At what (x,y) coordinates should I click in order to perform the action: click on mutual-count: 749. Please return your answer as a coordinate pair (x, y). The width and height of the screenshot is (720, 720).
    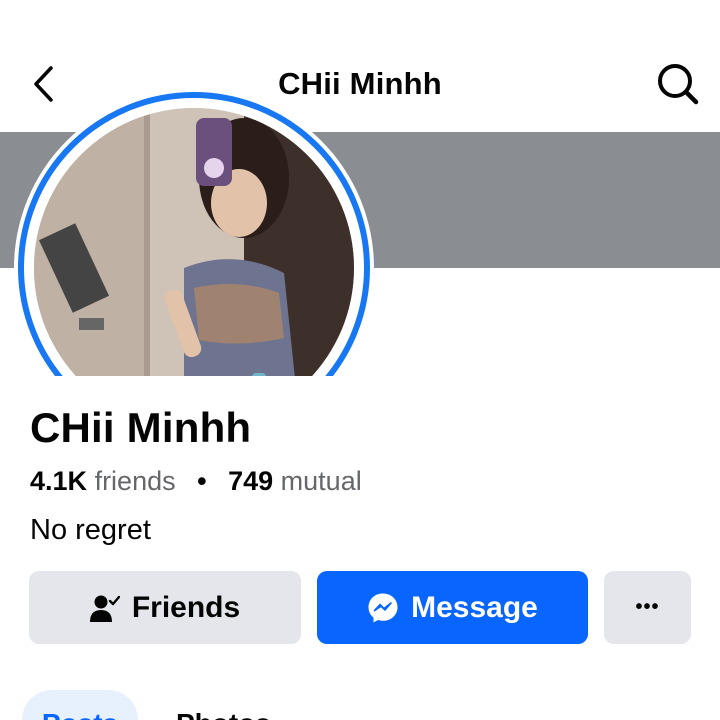
    Looking at the image, I should click on (251, 481).